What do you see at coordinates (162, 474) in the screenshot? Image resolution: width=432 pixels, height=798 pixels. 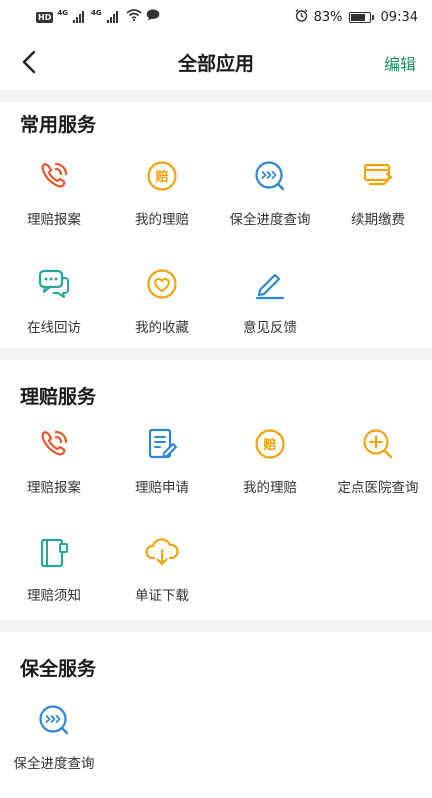 I see `service-item: 理赔申请` at bounding box center [162, 474].